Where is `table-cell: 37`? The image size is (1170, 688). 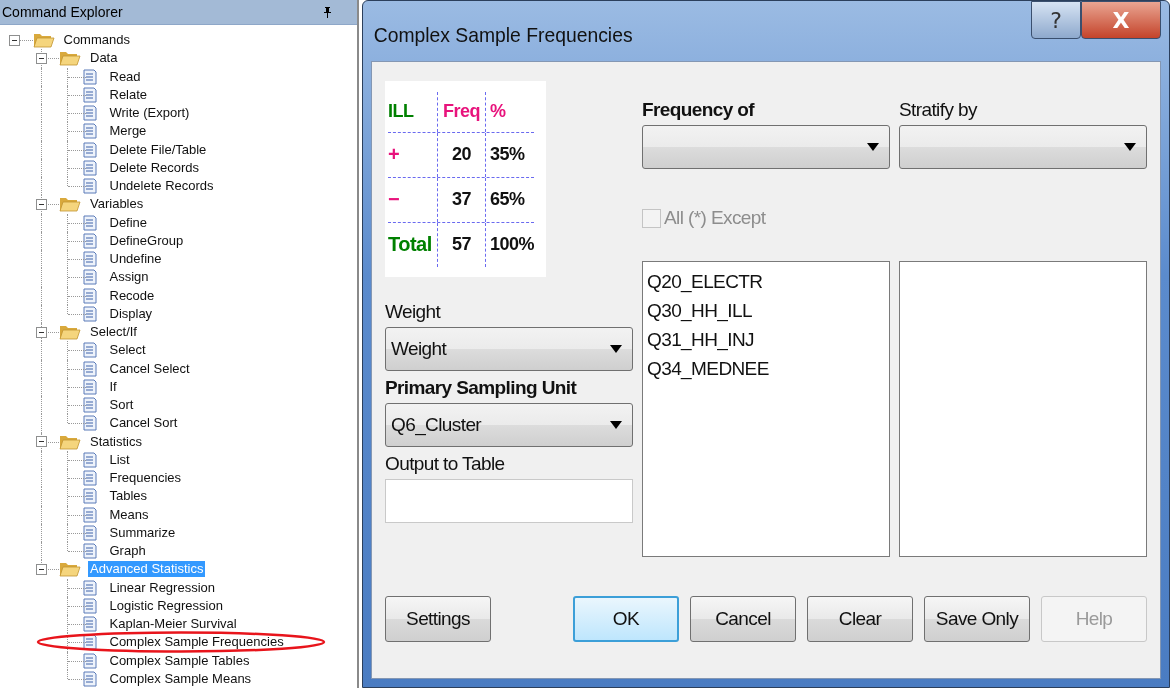 table-cell: 37 is located at coordinates (462, 199).